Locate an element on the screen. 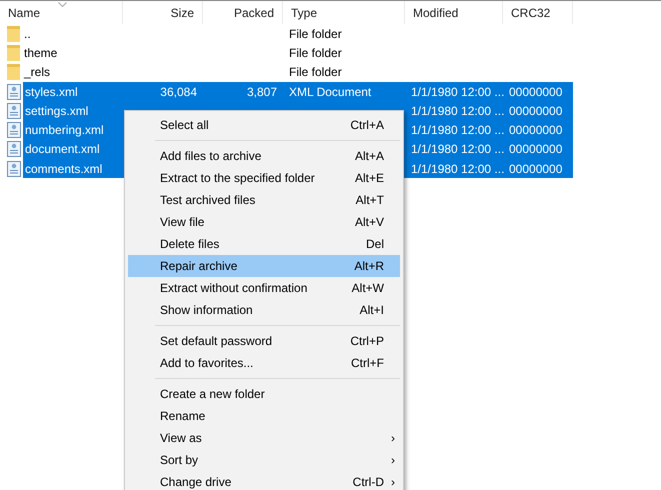  table-cell: 36,084 is located at coordinates (178, 91).